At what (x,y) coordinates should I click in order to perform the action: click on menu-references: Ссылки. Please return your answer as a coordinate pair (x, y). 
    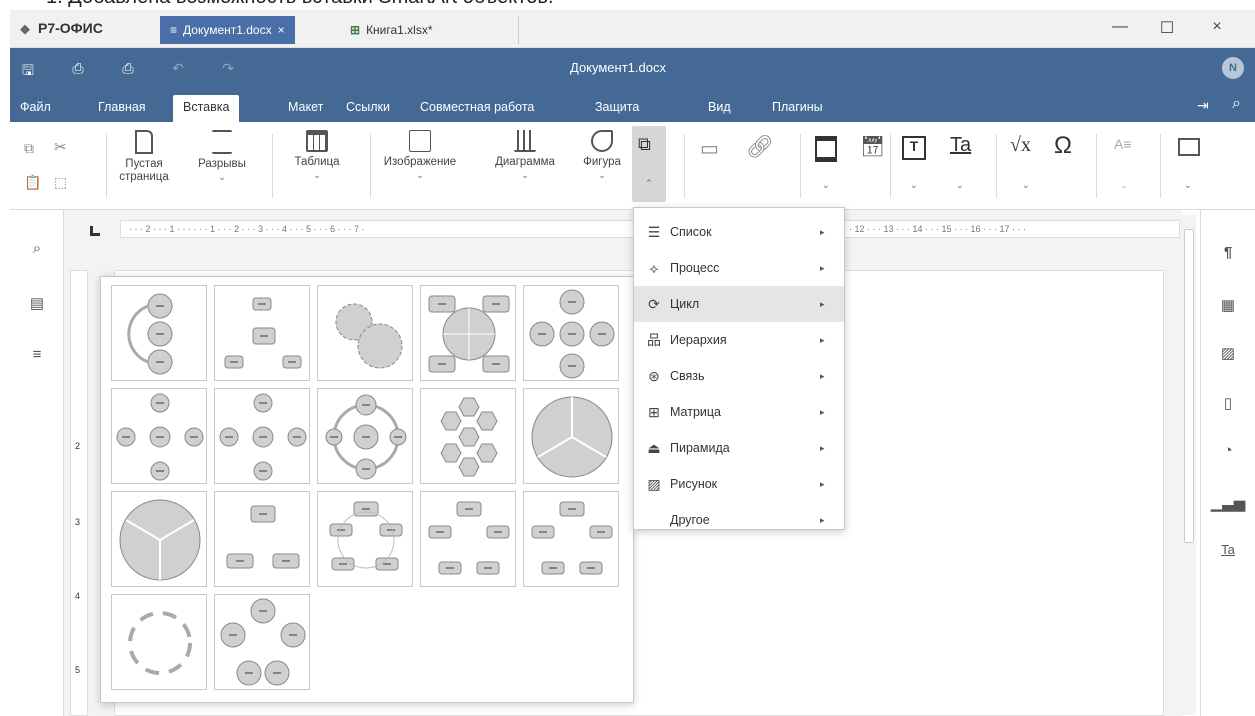
    Looking at the image, I should click on (368, 108).